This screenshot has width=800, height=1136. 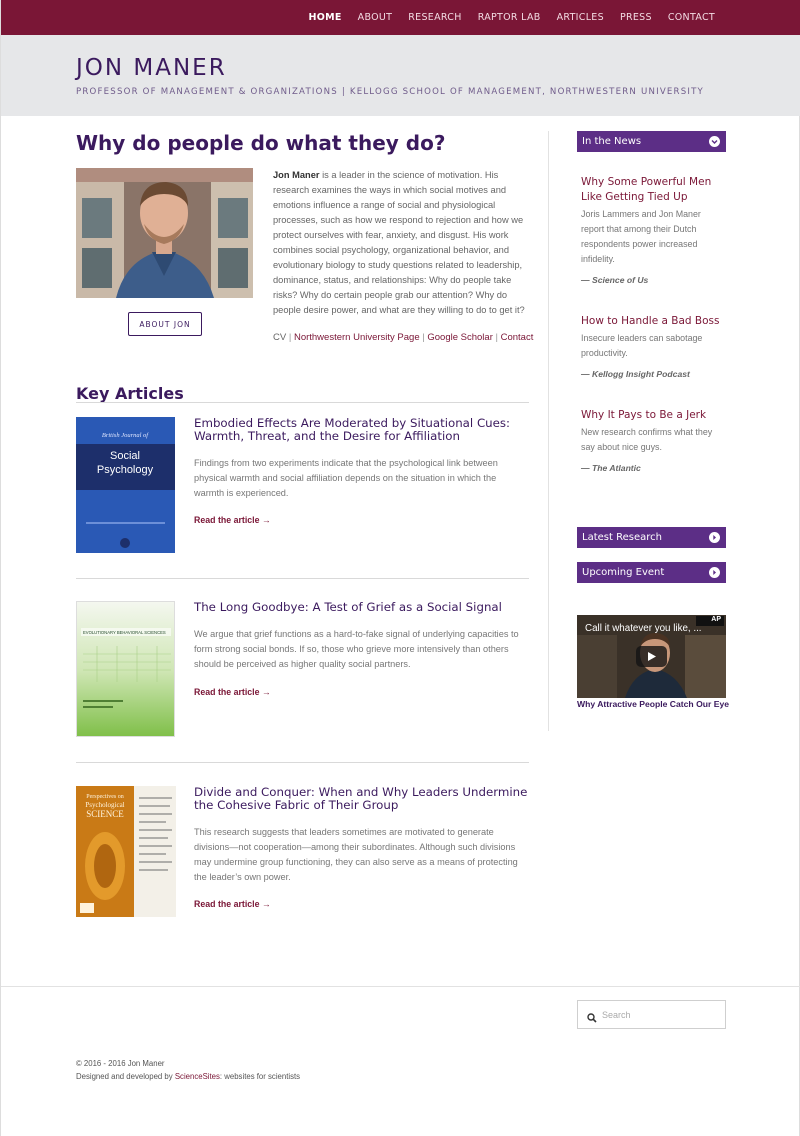 What do you see at coordinates (260, 1076) in the screenshot?
I see `designed-suffix: : websites for scientists` at bounding box center [260, 1076].